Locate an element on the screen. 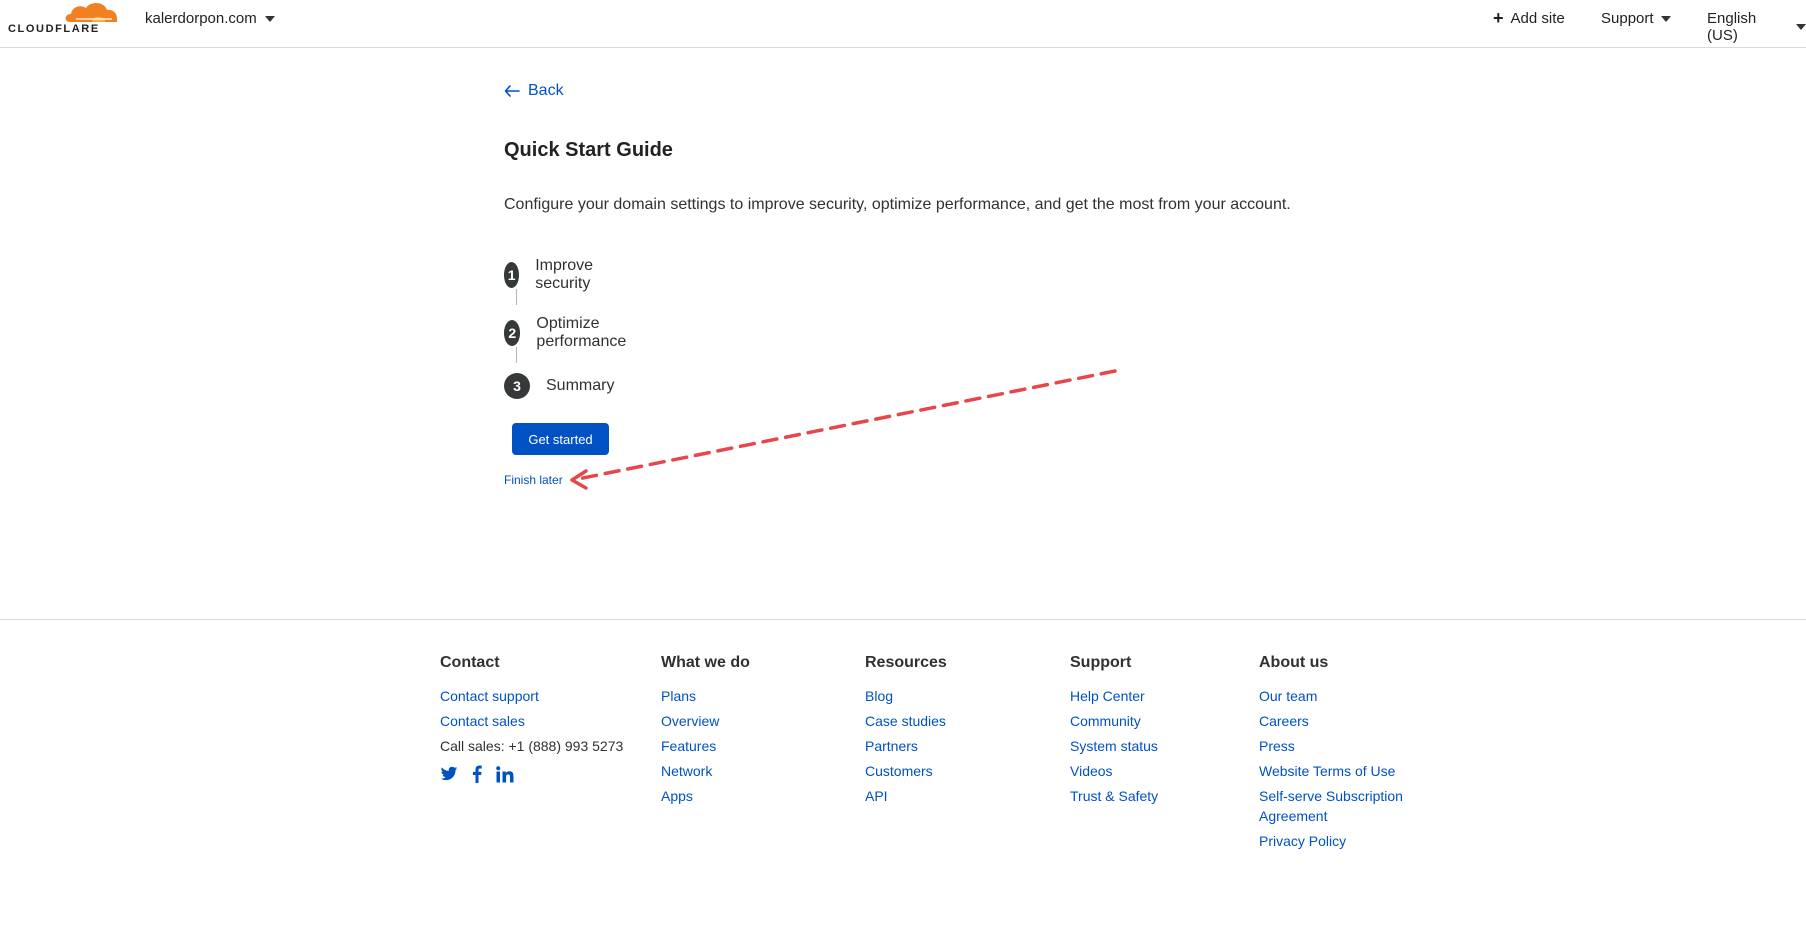 This screenshot has height=943, width=1806. step-item: 2 Optimize performance is located at coordinates (570, 333).